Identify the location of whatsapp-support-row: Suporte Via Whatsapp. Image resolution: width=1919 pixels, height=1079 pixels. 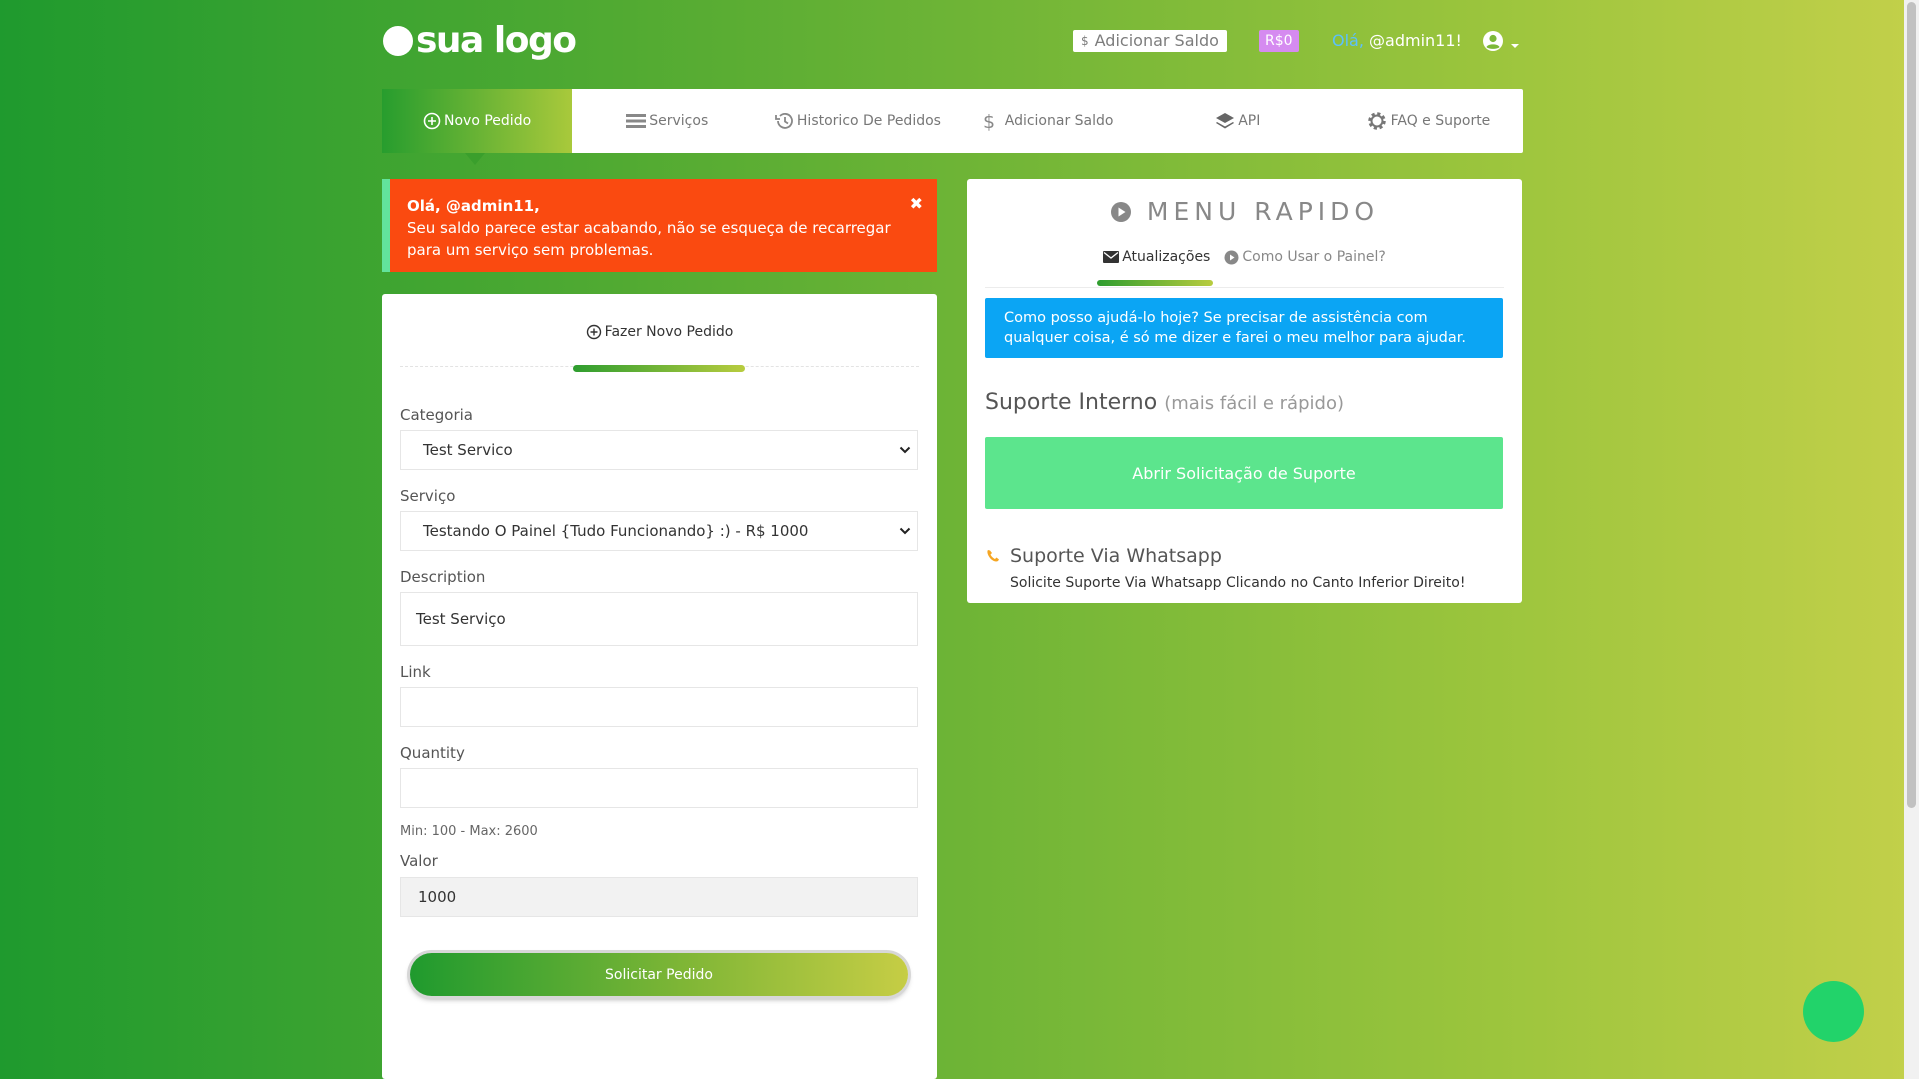
(1103, 556).